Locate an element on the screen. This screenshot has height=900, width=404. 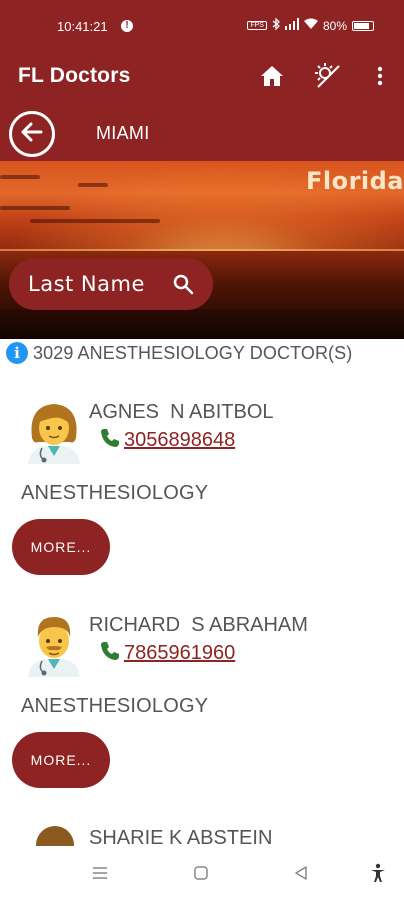
home-icon is located at coordinates (272, 76).